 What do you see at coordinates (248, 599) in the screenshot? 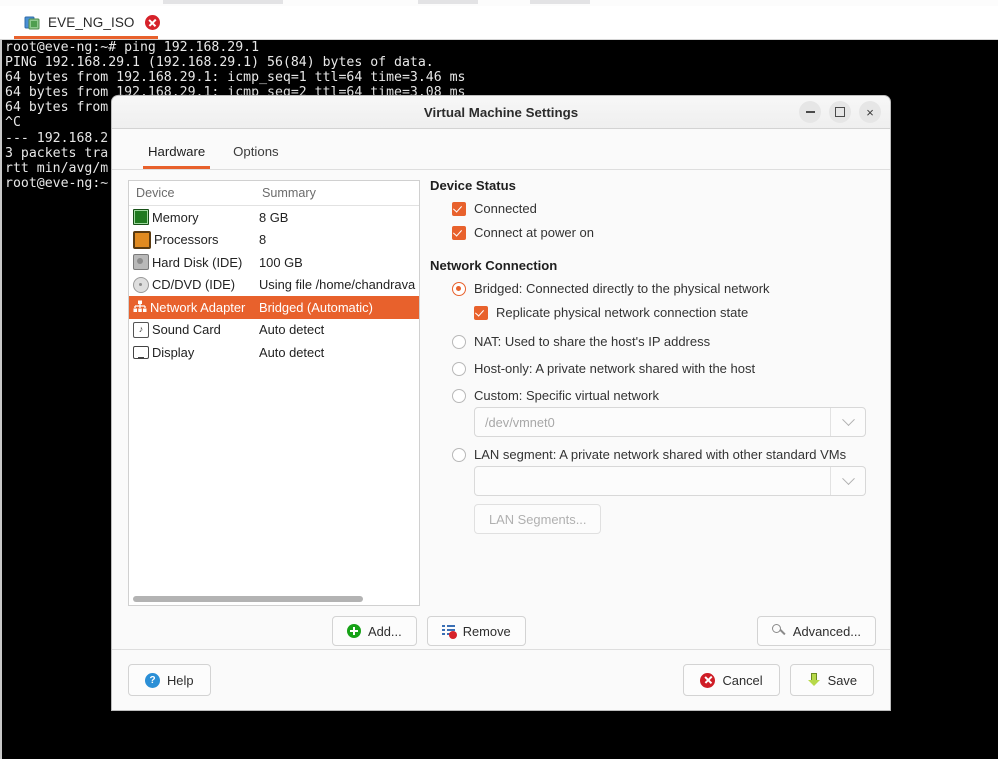
I see `device-list-horizontal-scrollbar` at bounding box center [248, 599].